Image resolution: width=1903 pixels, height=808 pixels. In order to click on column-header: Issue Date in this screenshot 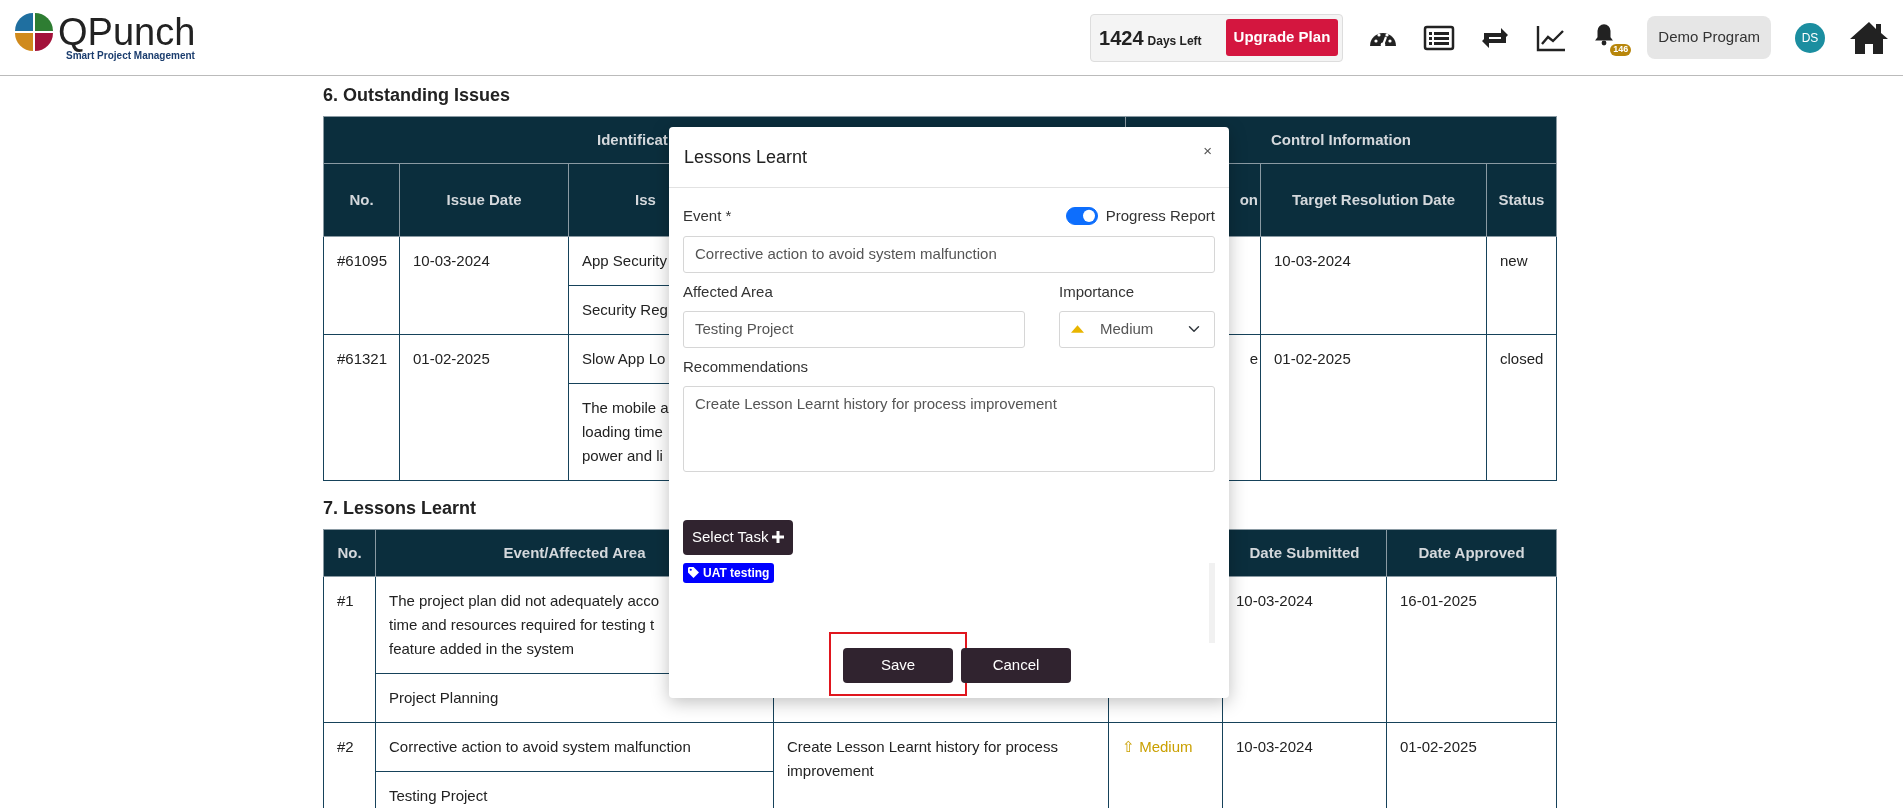, I will do `click(484, 200)`.